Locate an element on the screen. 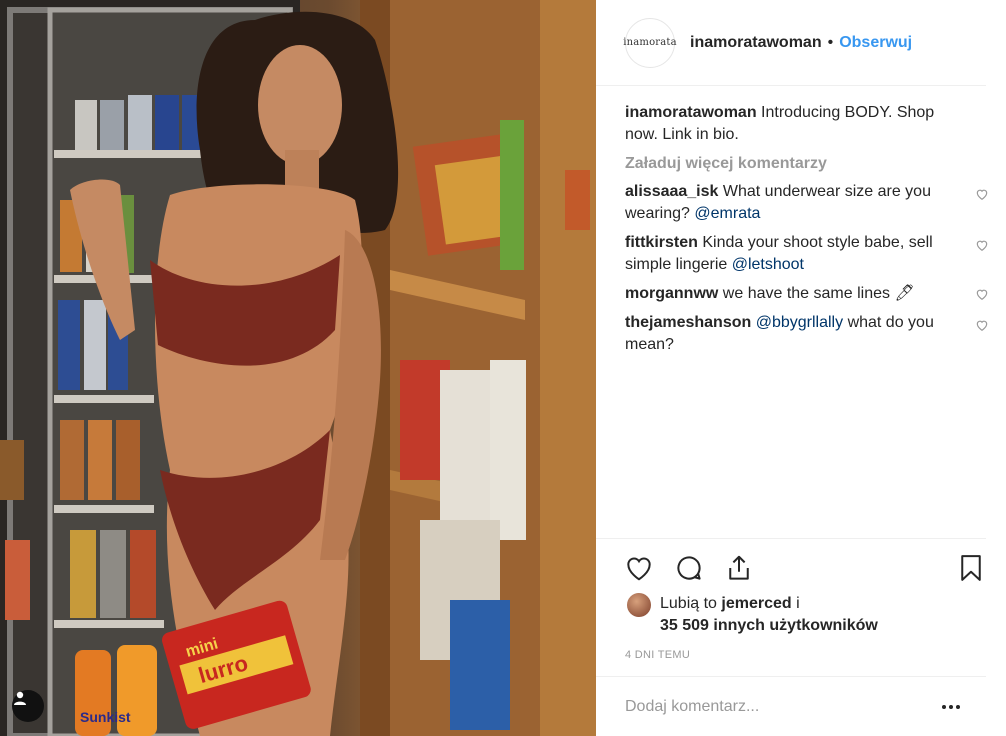  follow-button: Obserwuj is located at coordinates (875, 43).